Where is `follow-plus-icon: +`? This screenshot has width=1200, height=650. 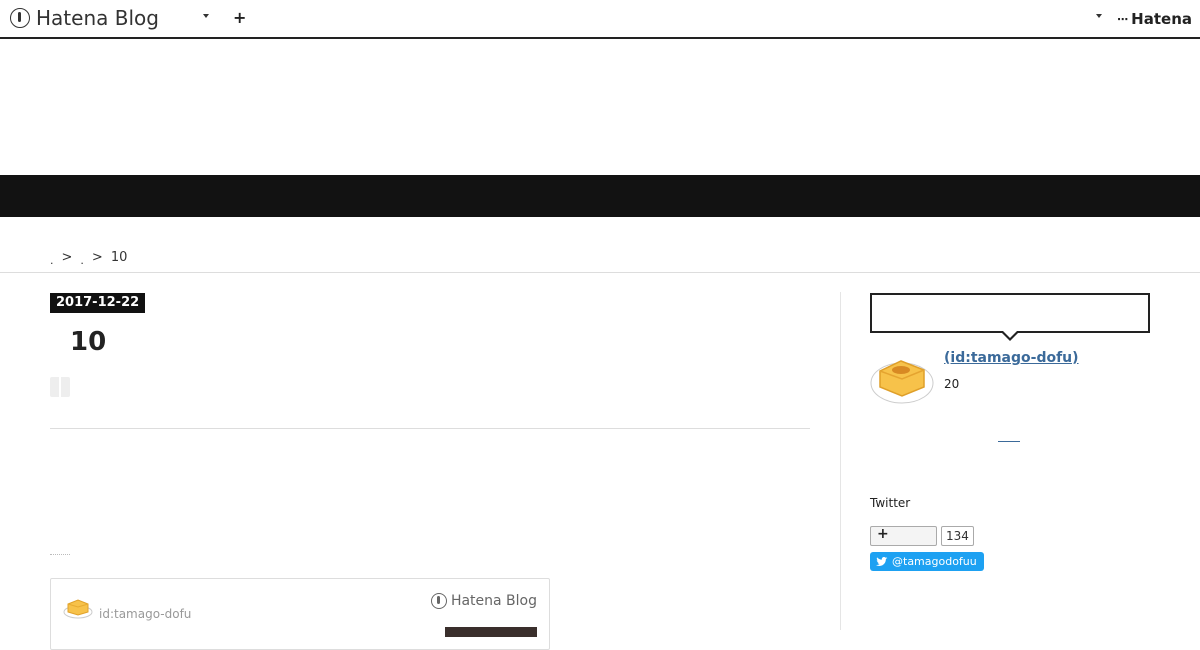
follow-plus-icon: + is located at coordinates (883, 534).